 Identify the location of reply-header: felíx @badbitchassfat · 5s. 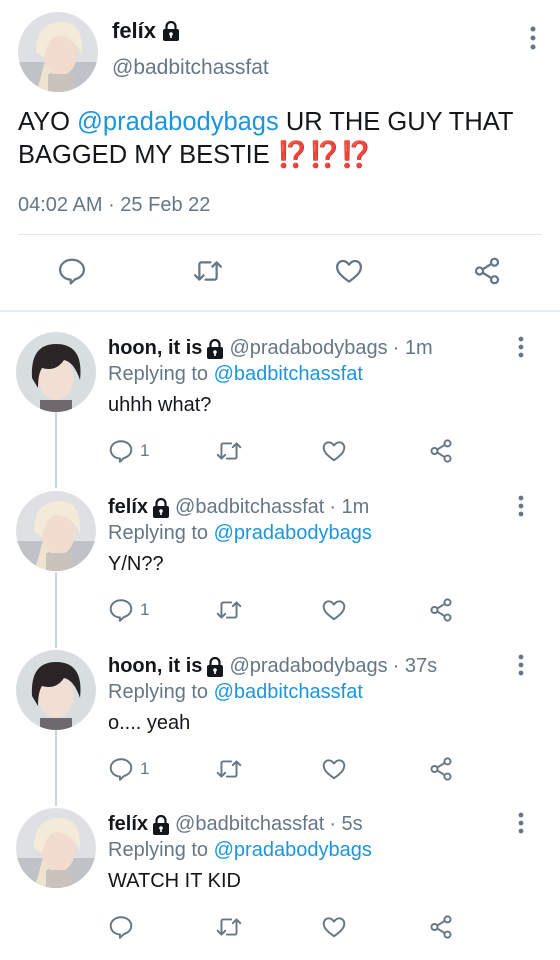
(235, 824).